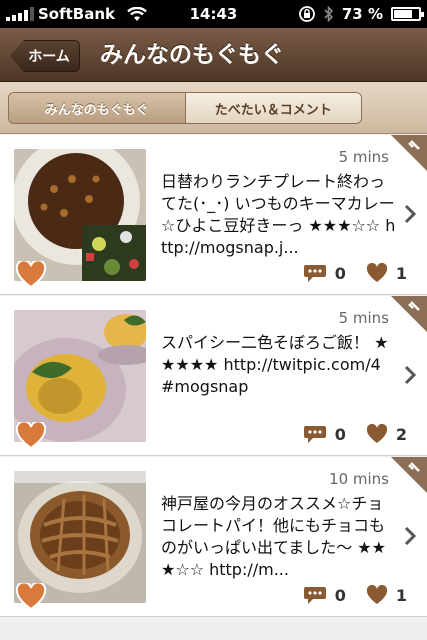  What do you see at coordinates (137, 13) in the screenshot?
I see `wifi-icon` at bounding box center [137, 13].